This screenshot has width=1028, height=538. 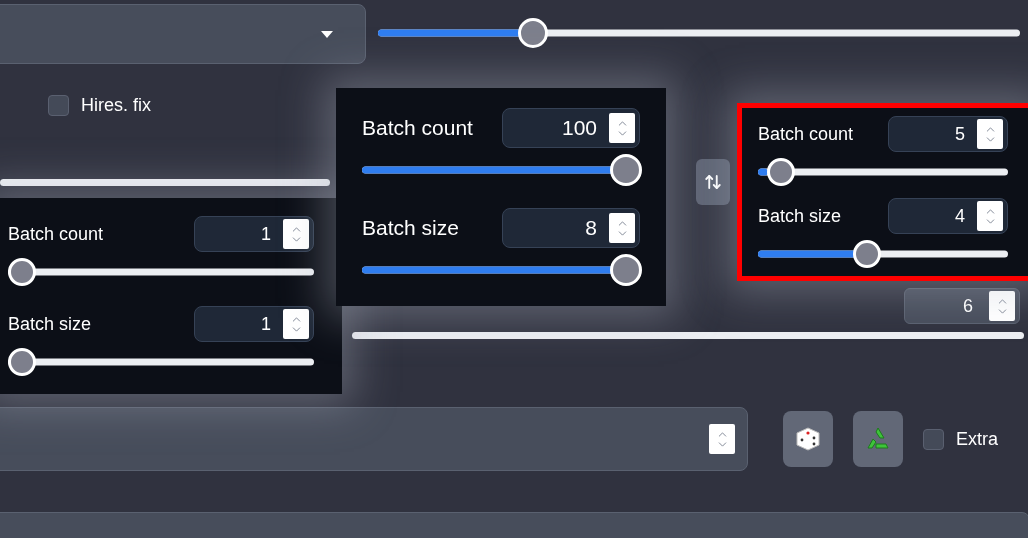 I want to click on number-field: 4, so click(x=948, y=216).